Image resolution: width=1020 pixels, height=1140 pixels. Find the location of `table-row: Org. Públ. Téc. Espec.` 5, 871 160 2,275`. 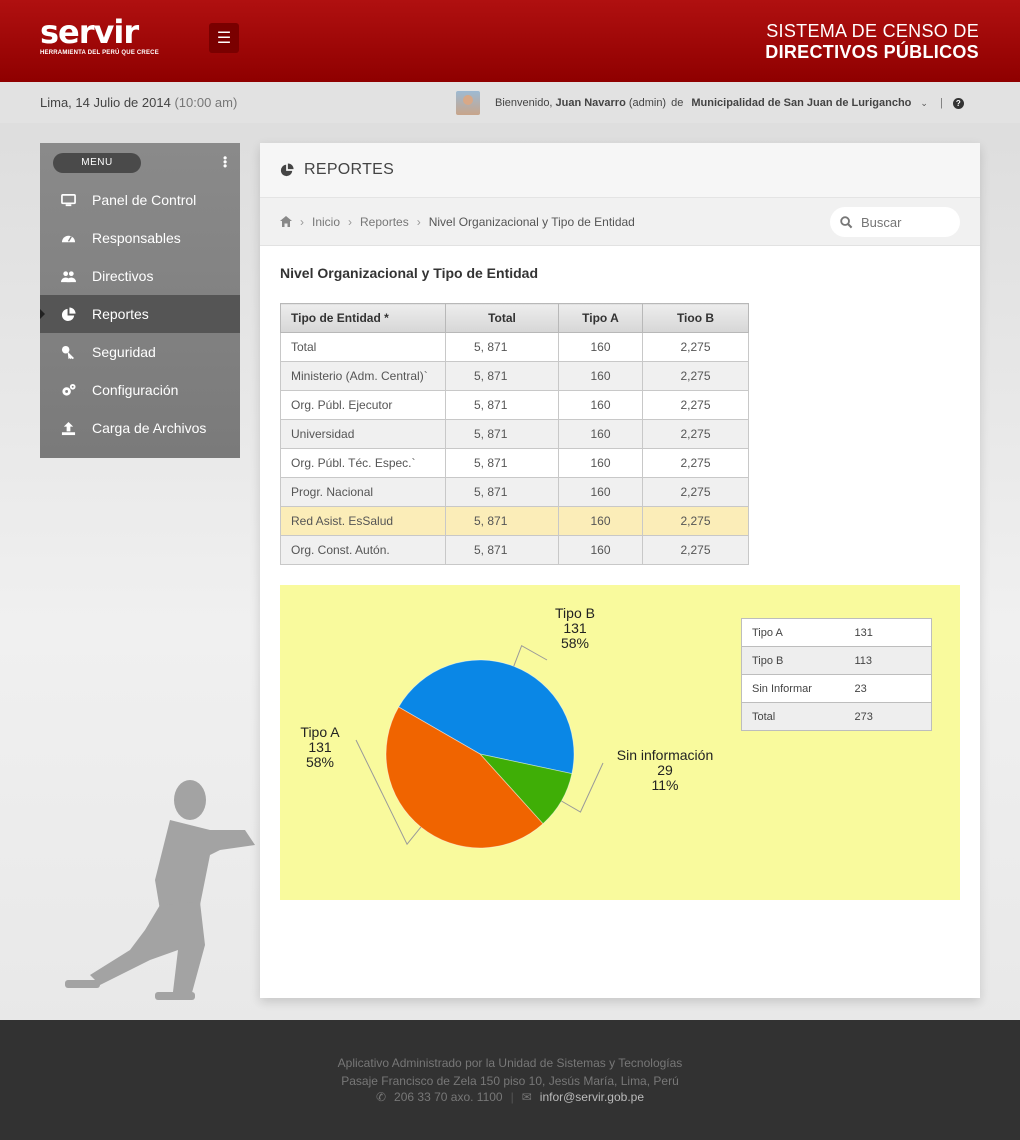

table-row: Org. Públ. Téc. Espec.` 5, 871 160 2,275 is located at coordinates (514, 463).